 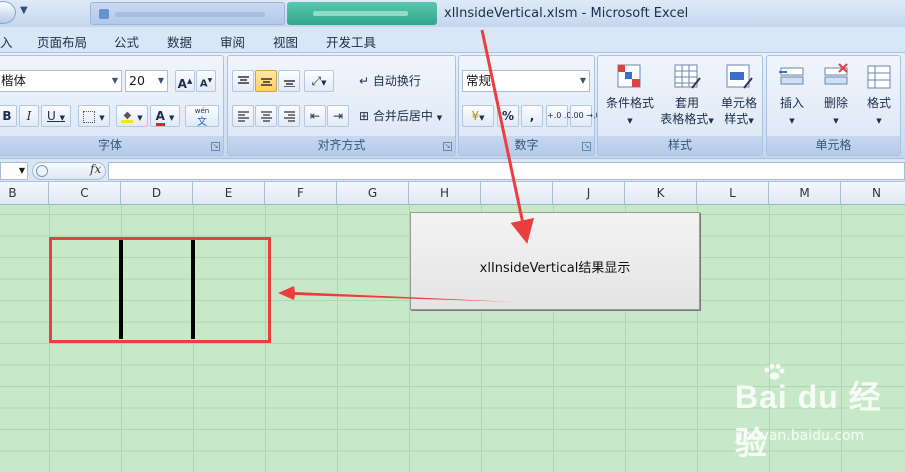 I want to click on taskbar-tab-browser, so click(x=187, y=13).